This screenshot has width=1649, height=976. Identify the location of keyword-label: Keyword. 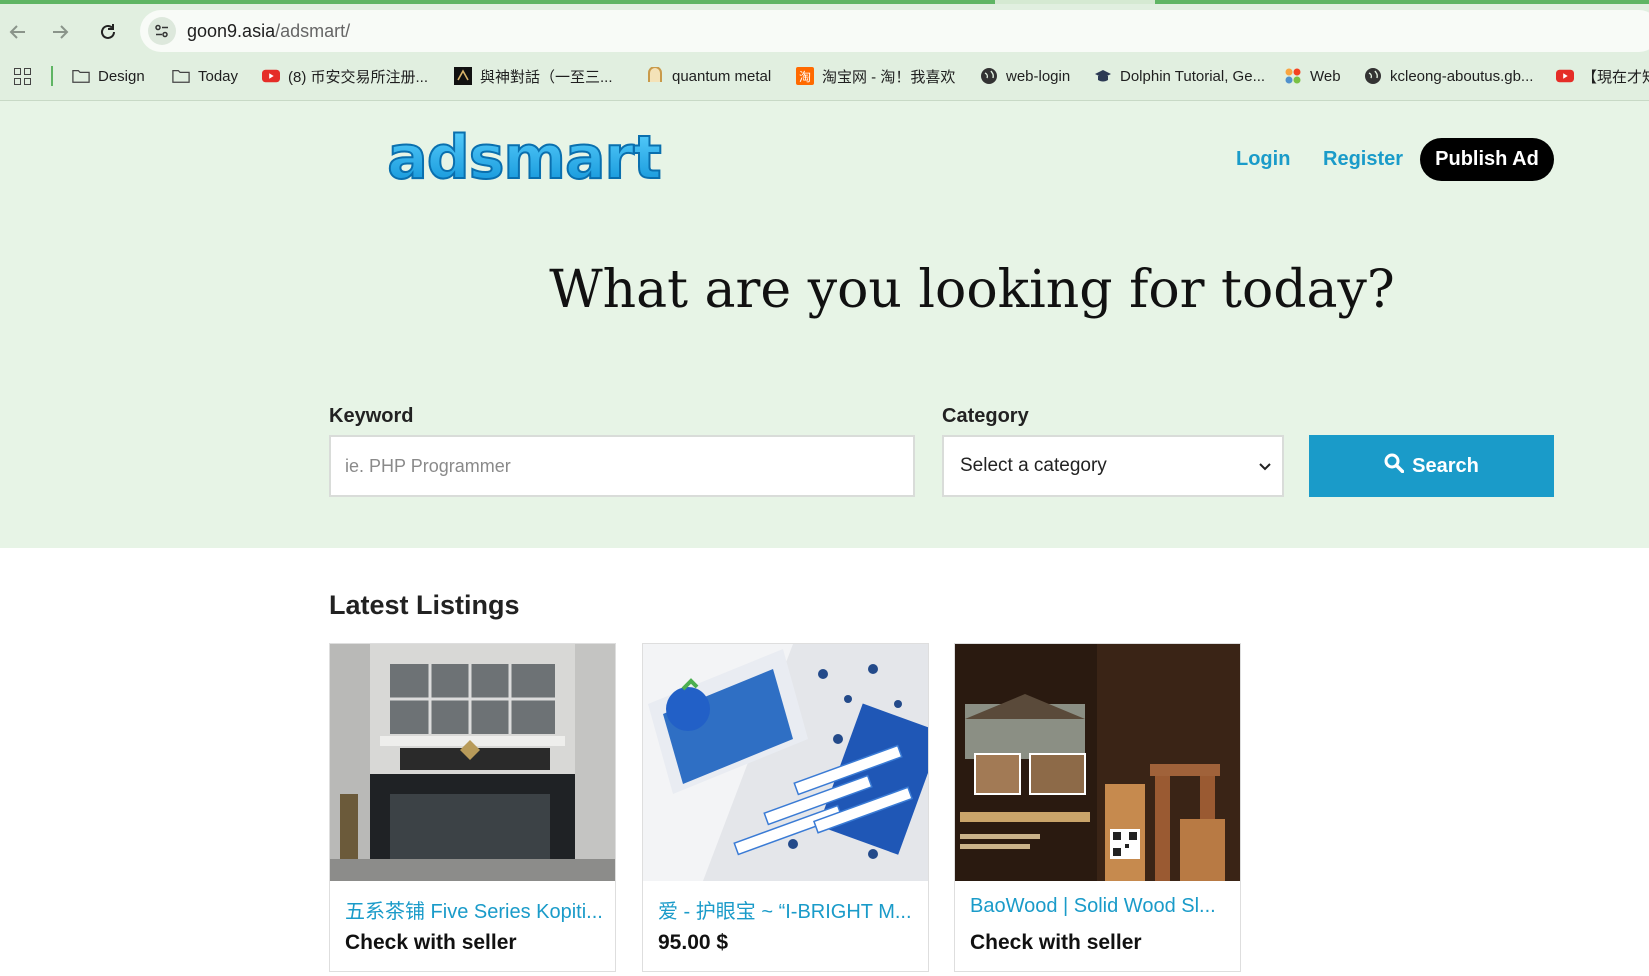
(371, 416).